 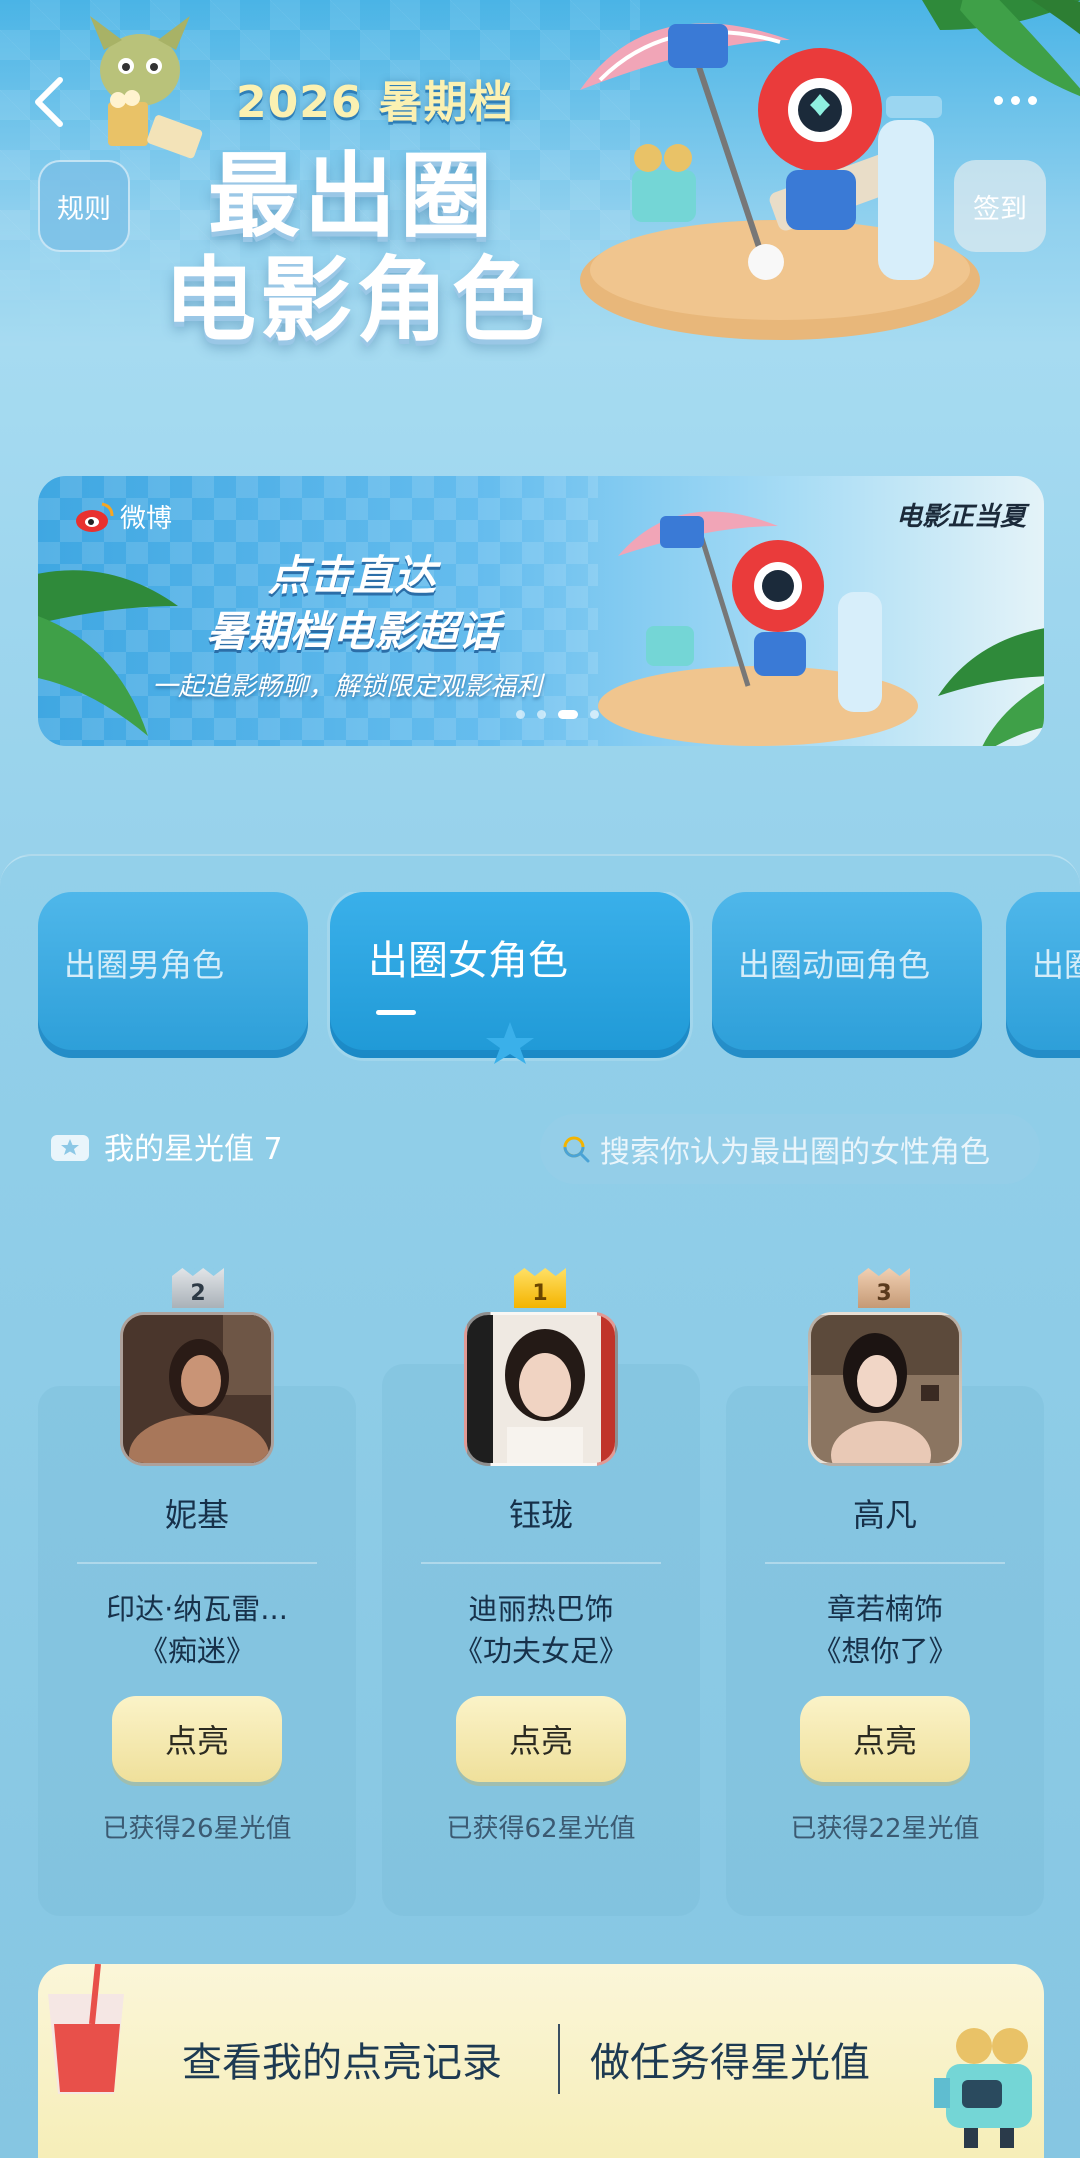 What do you see at coordinates (540, 1651) in the screenshot?
I see `film-title: 《功夫女足》` at bounding box center [540, 1651].